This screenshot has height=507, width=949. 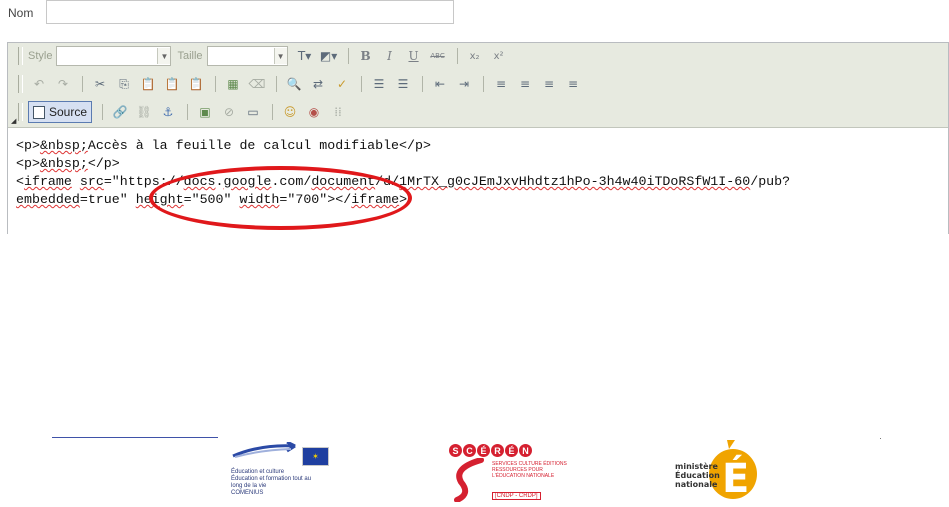 What do you see at coordinates (107, 56) in the screenshot?
I see `style-value` at bounding box center [107, 56].